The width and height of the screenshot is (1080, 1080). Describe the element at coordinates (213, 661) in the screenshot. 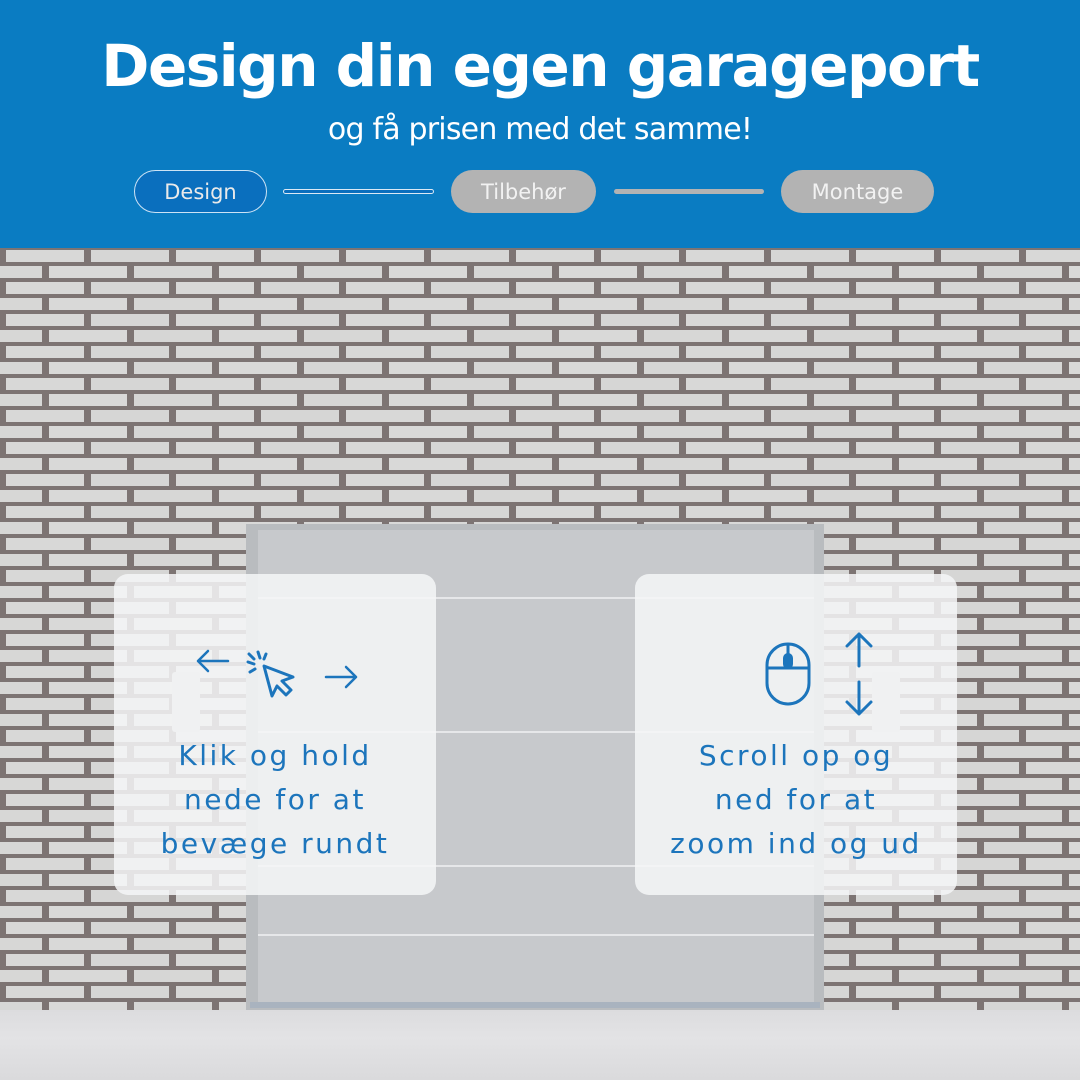

I see `arrow-left-icon` at that location.